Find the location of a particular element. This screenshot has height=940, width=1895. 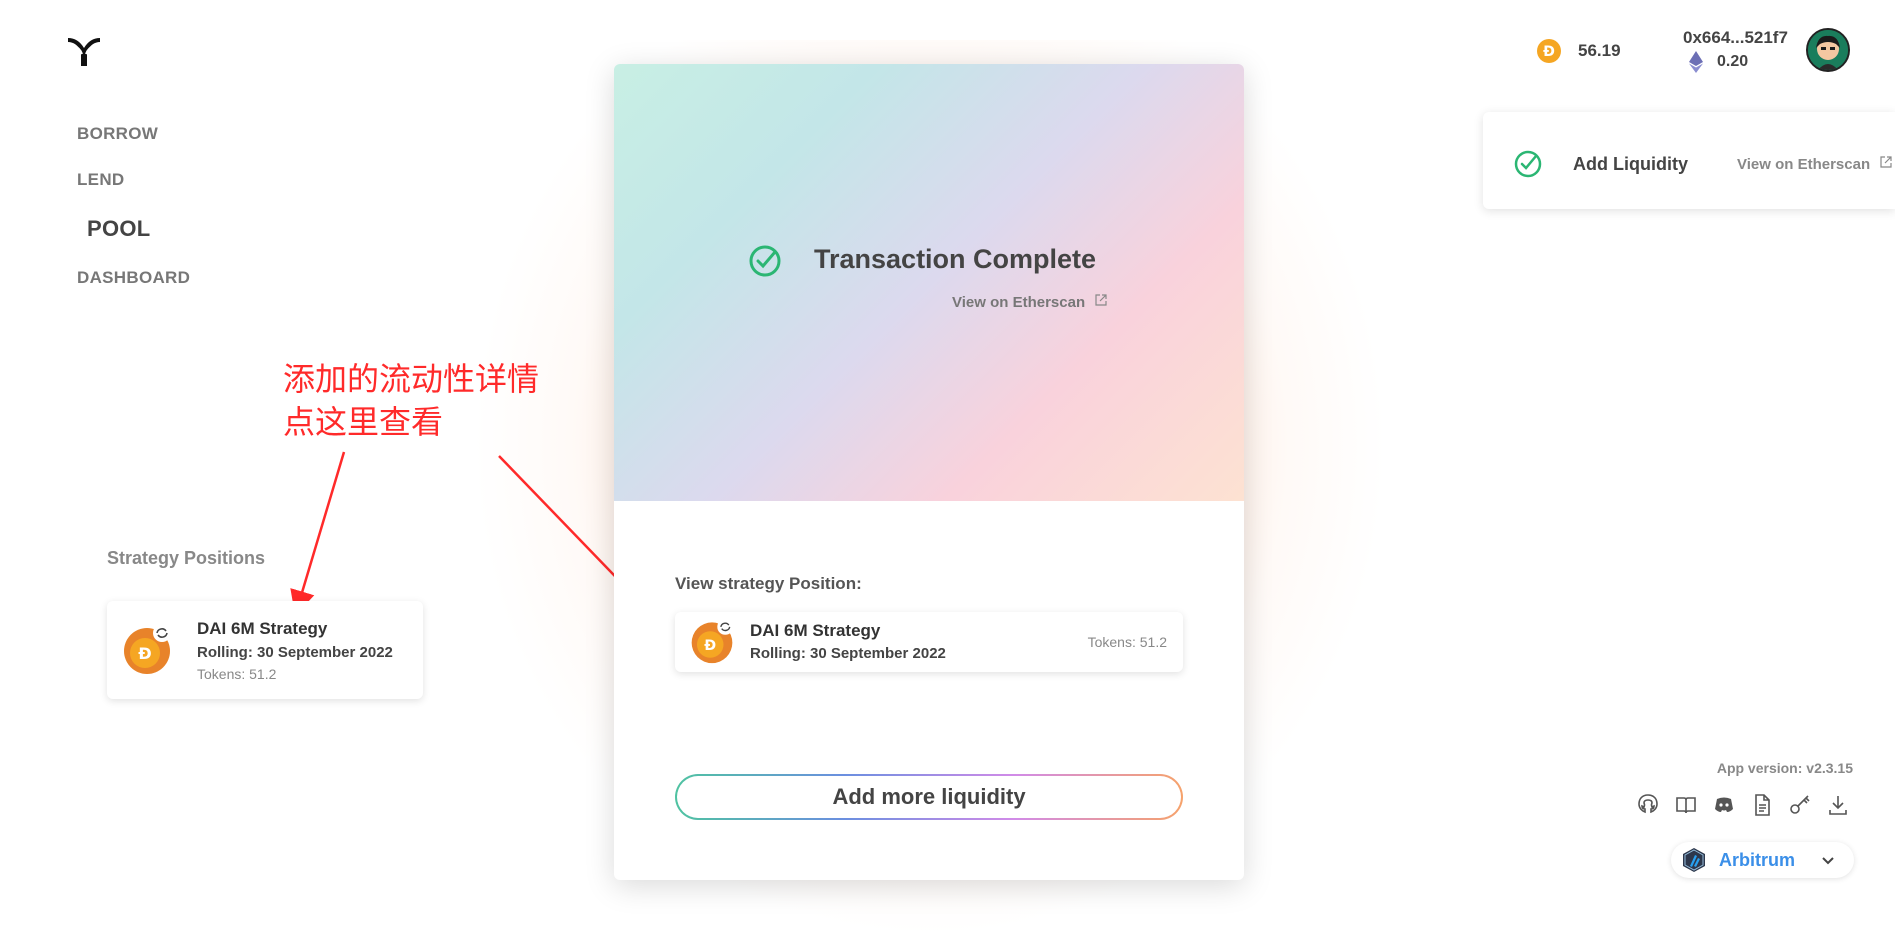

view-on-etherscan-link: View on Etherscan is located at coordinates (1029, 302).